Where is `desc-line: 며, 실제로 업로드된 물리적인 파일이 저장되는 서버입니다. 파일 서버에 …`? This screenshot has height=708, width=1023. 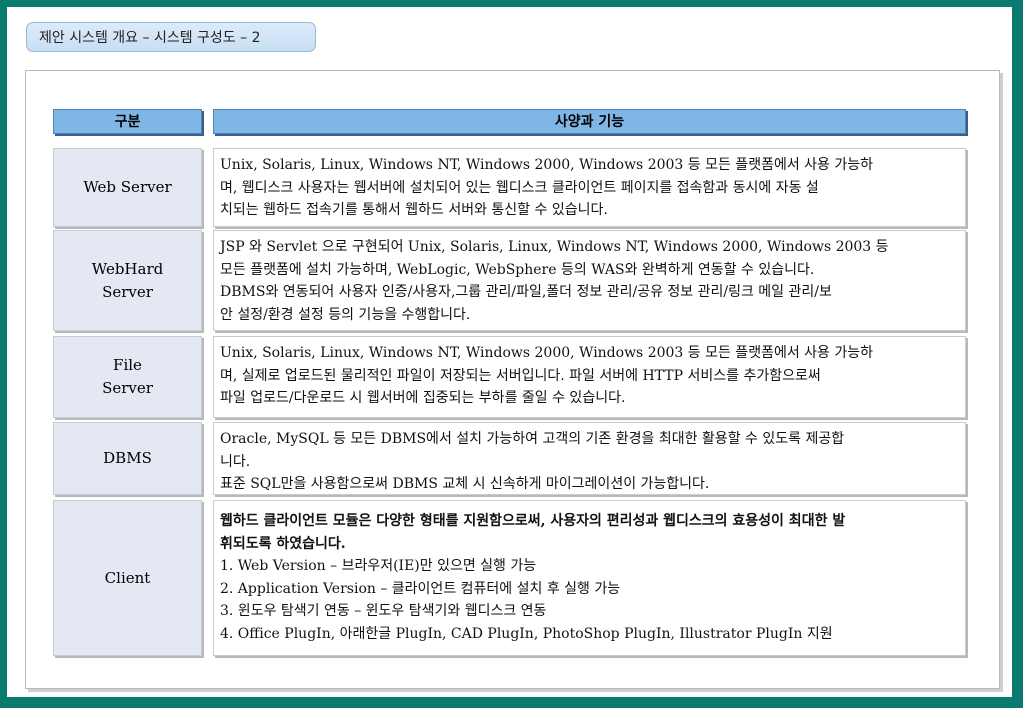 desc-line: 며, 실제로 업로드된 물리적인 파일이 저장되는 서버입니다. 파일 서버에 … is located at coordinates (520, 375).